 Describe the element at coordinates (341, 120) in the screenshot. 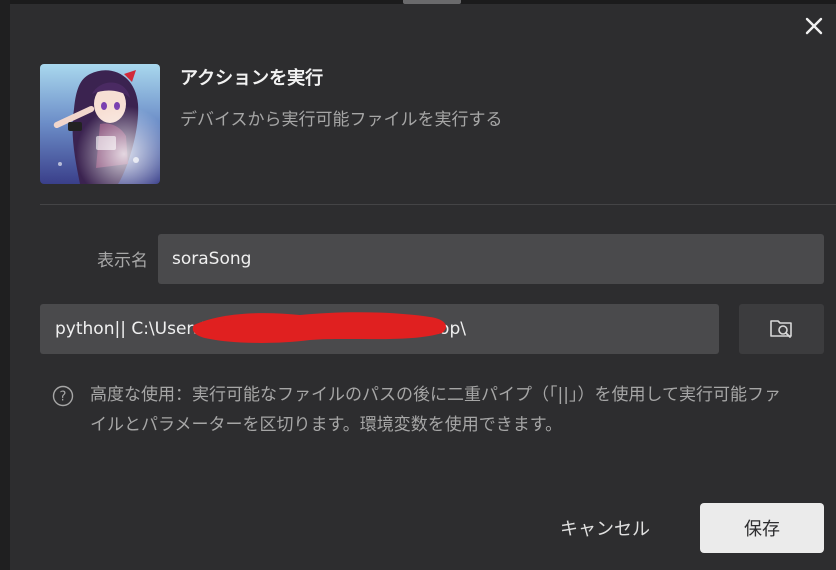

I see `dialog-subtitle: デバイスから実行可能ファイルを実行する` at that location.